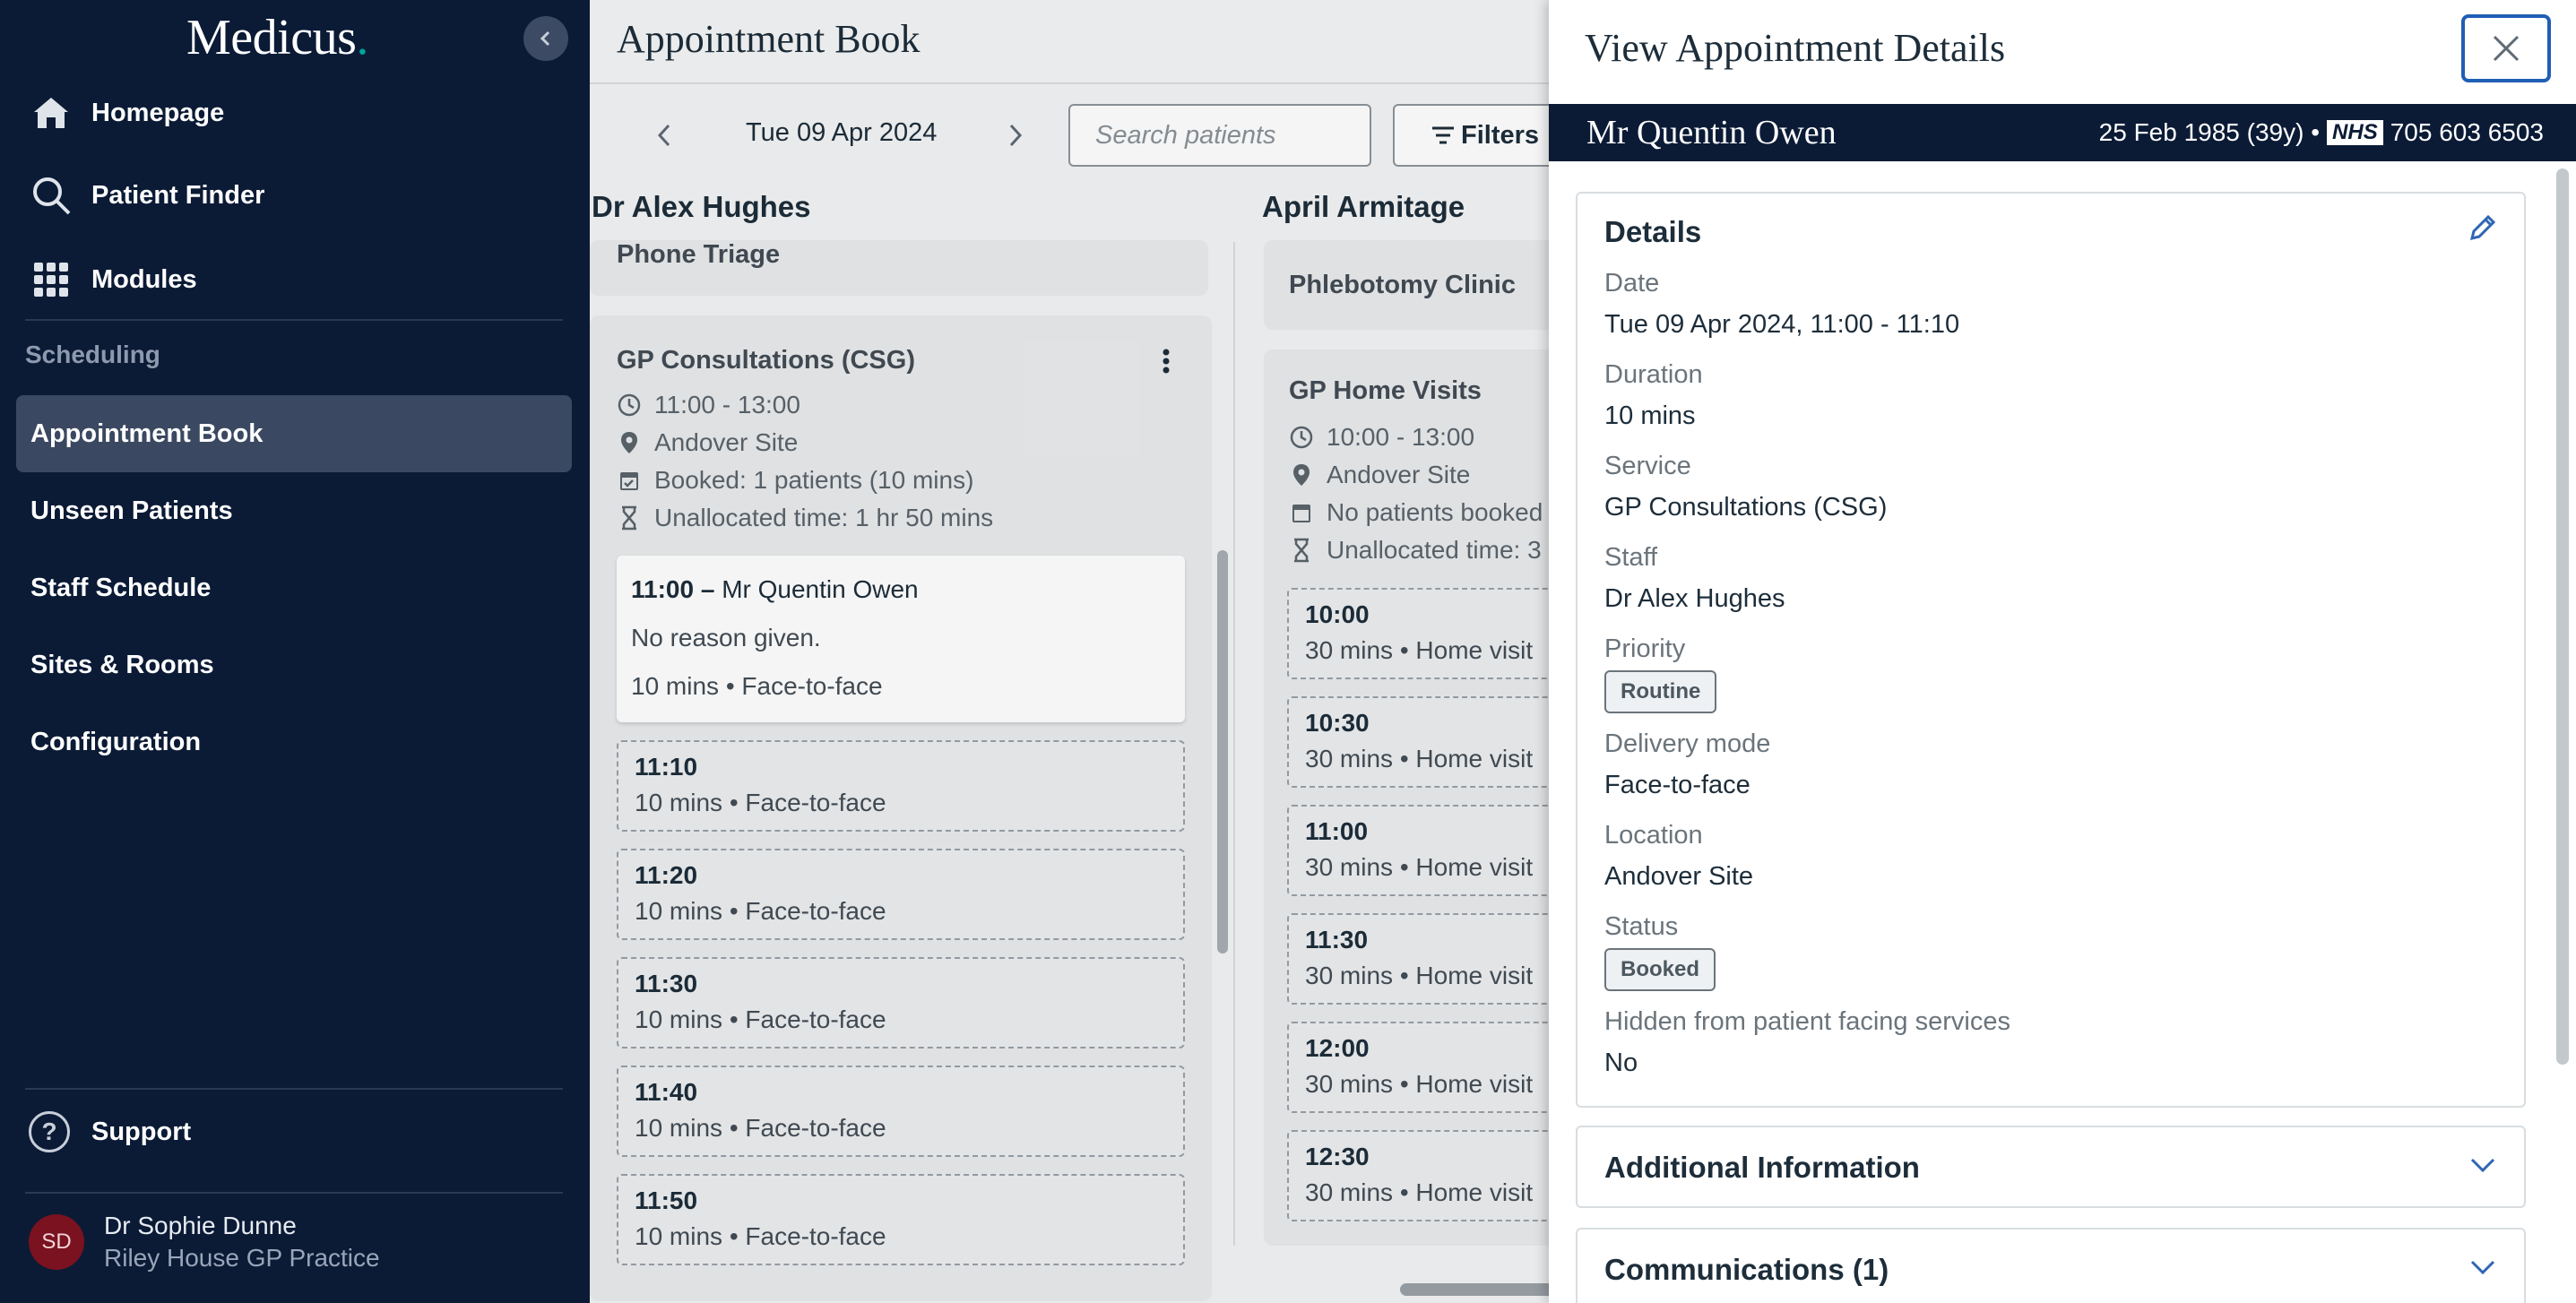 This screenshot has width=2576, height=1303. I want to click on user-name: Dr Sophie Dunne, so click(200, 1225).